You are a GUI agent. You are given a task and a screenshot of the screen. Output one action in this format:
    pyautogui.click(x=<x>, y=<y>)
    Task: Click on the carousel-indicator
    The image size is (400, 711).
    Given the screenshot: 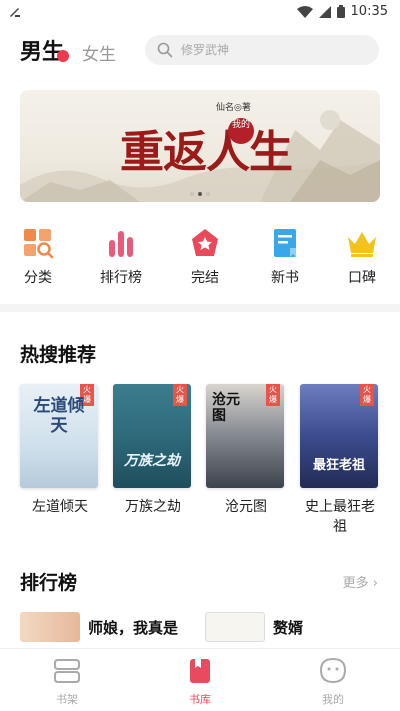 What is the action you would take?
    pyautogui.click(x=200, y=194)
    